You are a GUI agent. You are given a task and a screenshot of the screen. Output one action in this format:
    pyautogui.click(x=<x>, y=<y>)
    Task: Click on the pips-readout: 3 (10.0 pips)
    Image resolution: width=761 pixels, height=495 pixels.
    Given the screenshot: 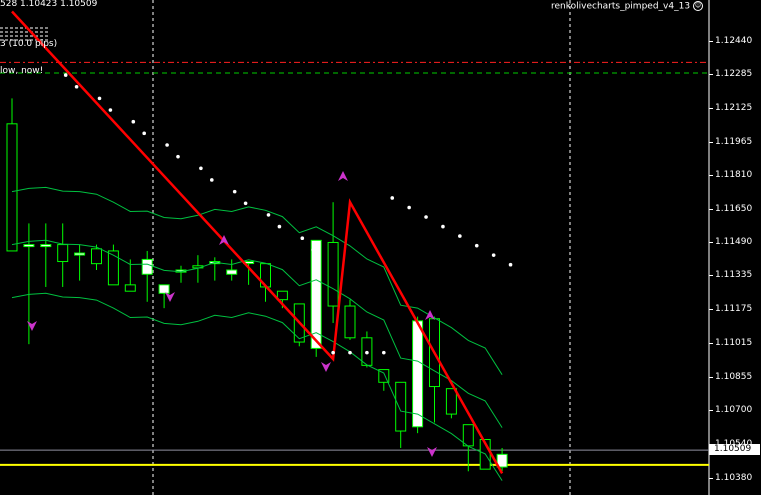 What is the action you would take?
    pyautogui.click(x=29, y=44)
    